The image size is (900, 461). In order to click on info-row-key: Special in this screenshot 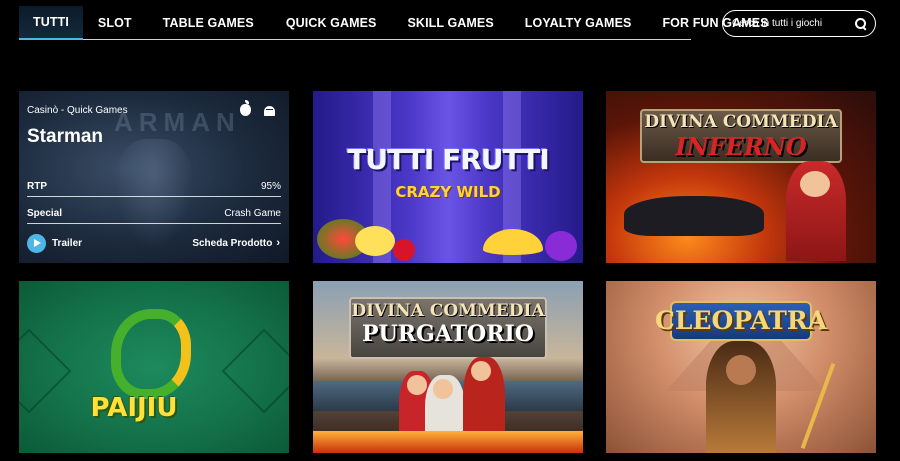, I will do `click(45, 213)`.